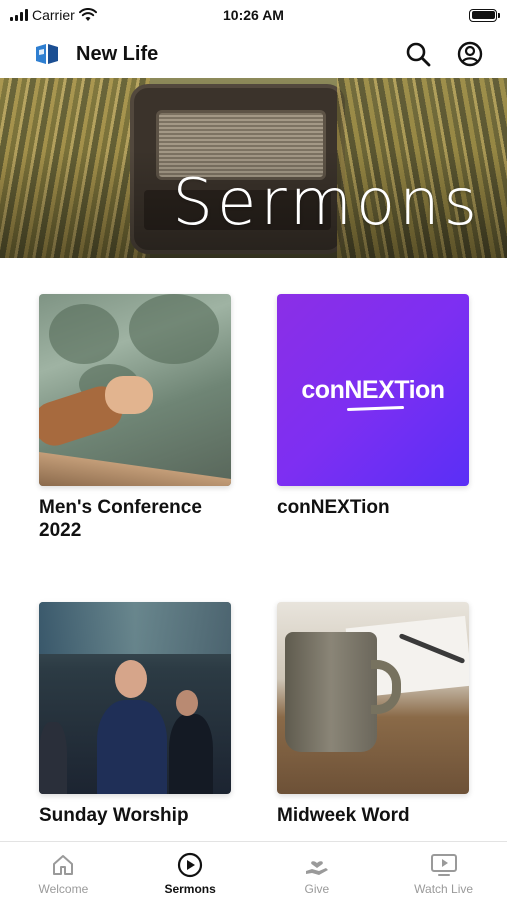 The image size is (507, 900). I want to click on search-button, so click(418, 54).